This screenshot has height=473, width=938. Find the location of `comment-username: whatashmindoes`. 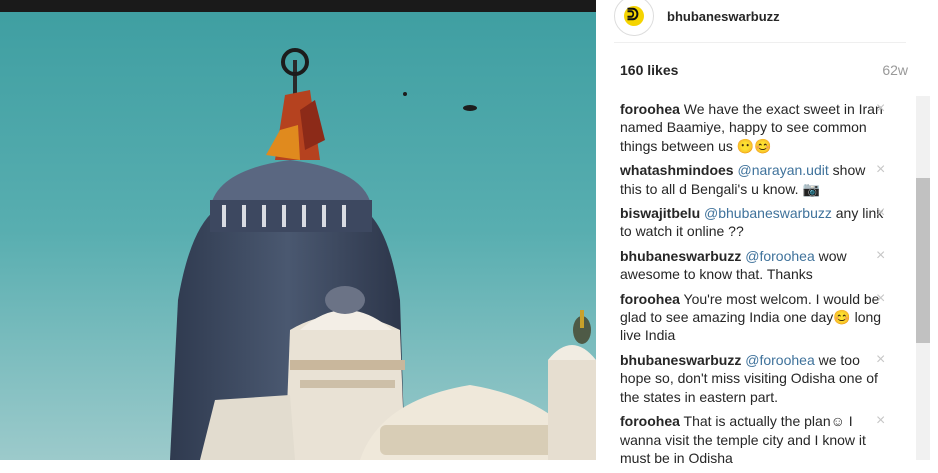

comment-username: whatashmindoes is located at coordinates (677, 170).